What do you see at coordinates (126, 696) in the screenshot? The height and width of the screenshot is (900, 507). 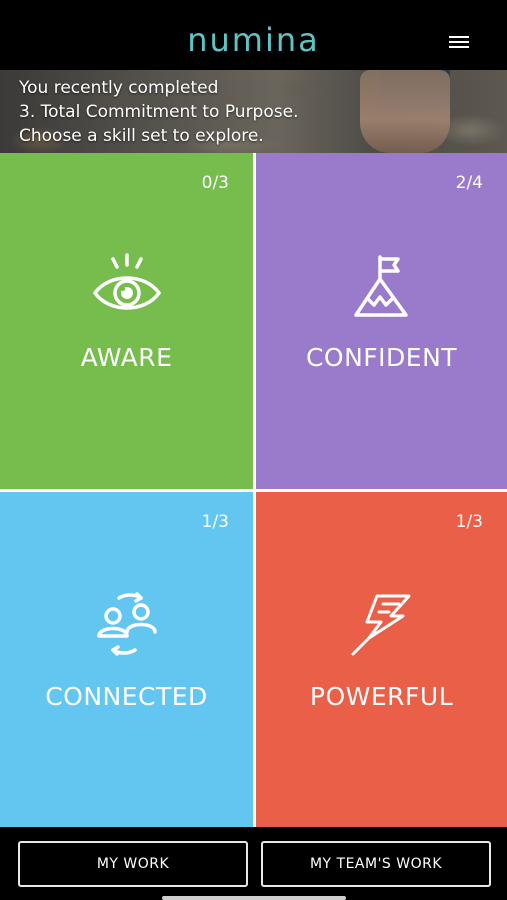 I see `tile-label: CONNECTED` at bounding box center [126, 696].